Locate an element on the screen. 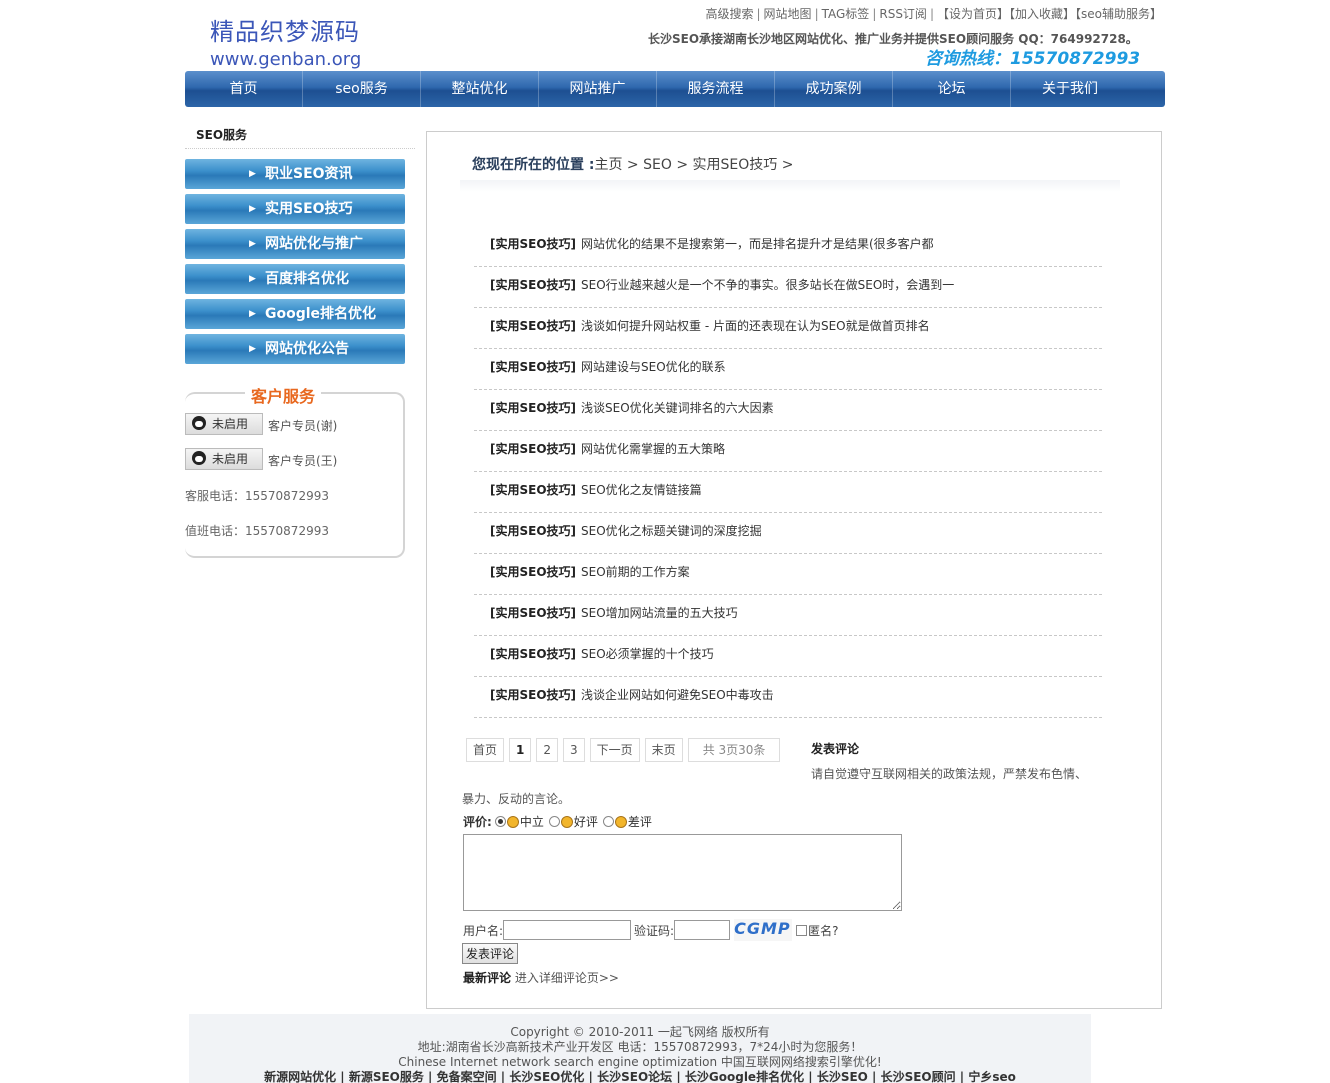 This screenshot has height=1083, width=1330. nav-site-optimization: 整站优化 is located at coordinates (480, 89).